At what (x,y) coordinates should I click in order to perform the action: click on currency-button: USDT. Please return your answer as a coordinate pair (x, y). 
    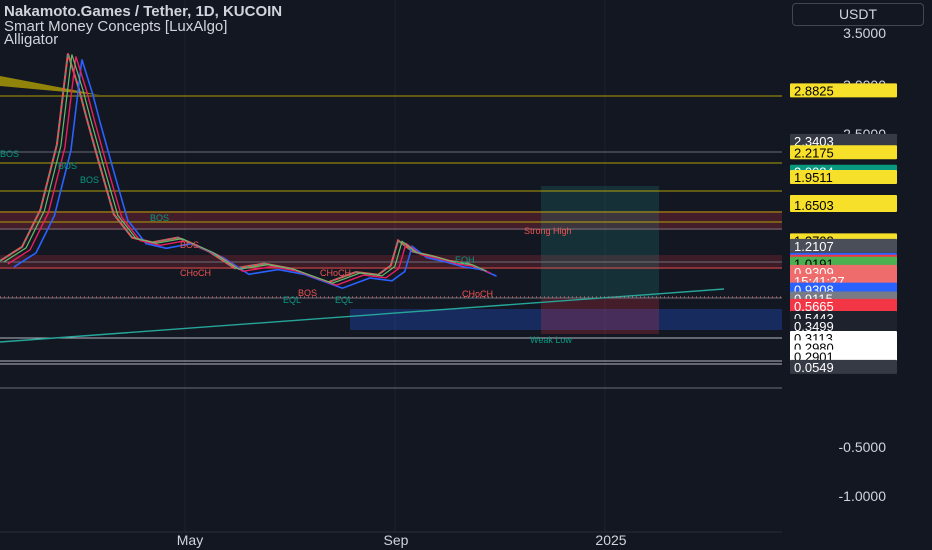
    Looking at the image, I should click on (858, 14).